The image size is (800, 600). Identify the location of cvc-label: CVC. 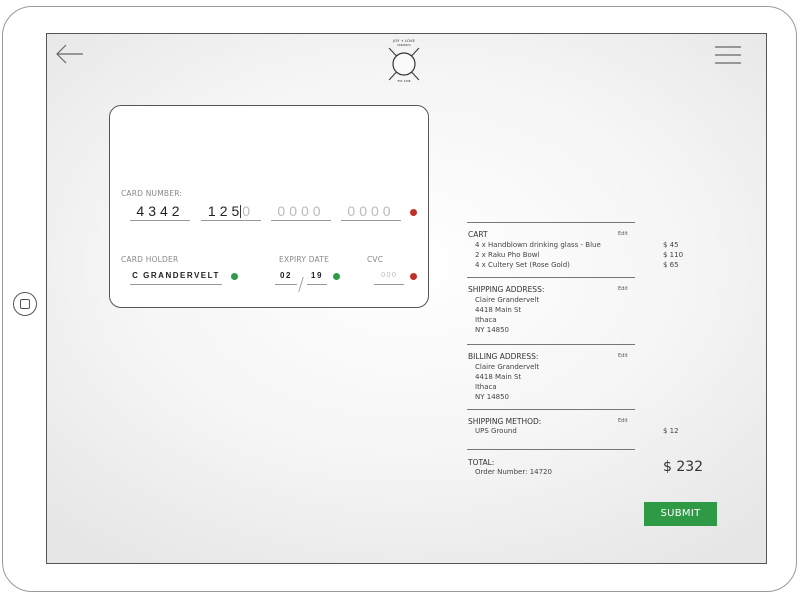
(375, 259).